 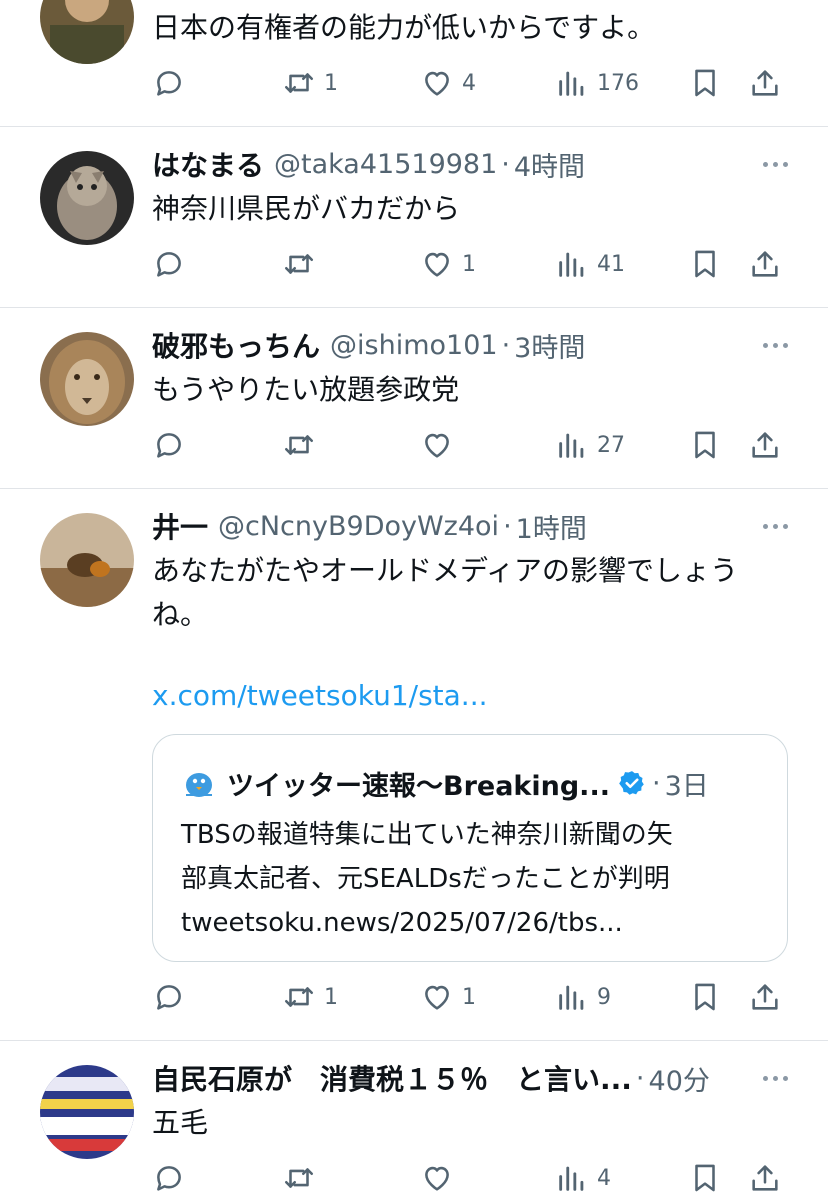 I want to click on views-button: 4, so click(x=583, y=1178).